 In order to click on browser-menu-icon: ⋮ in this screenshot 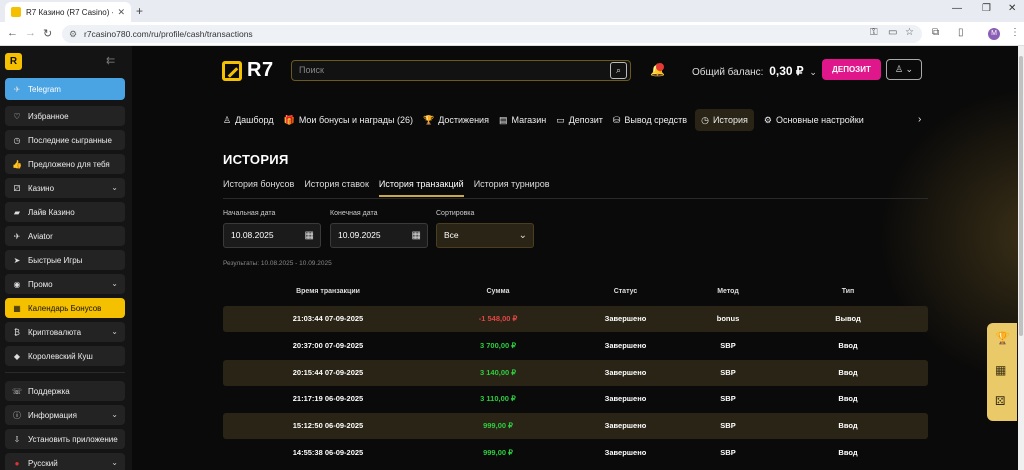, I will do `click(1015, 32)`.